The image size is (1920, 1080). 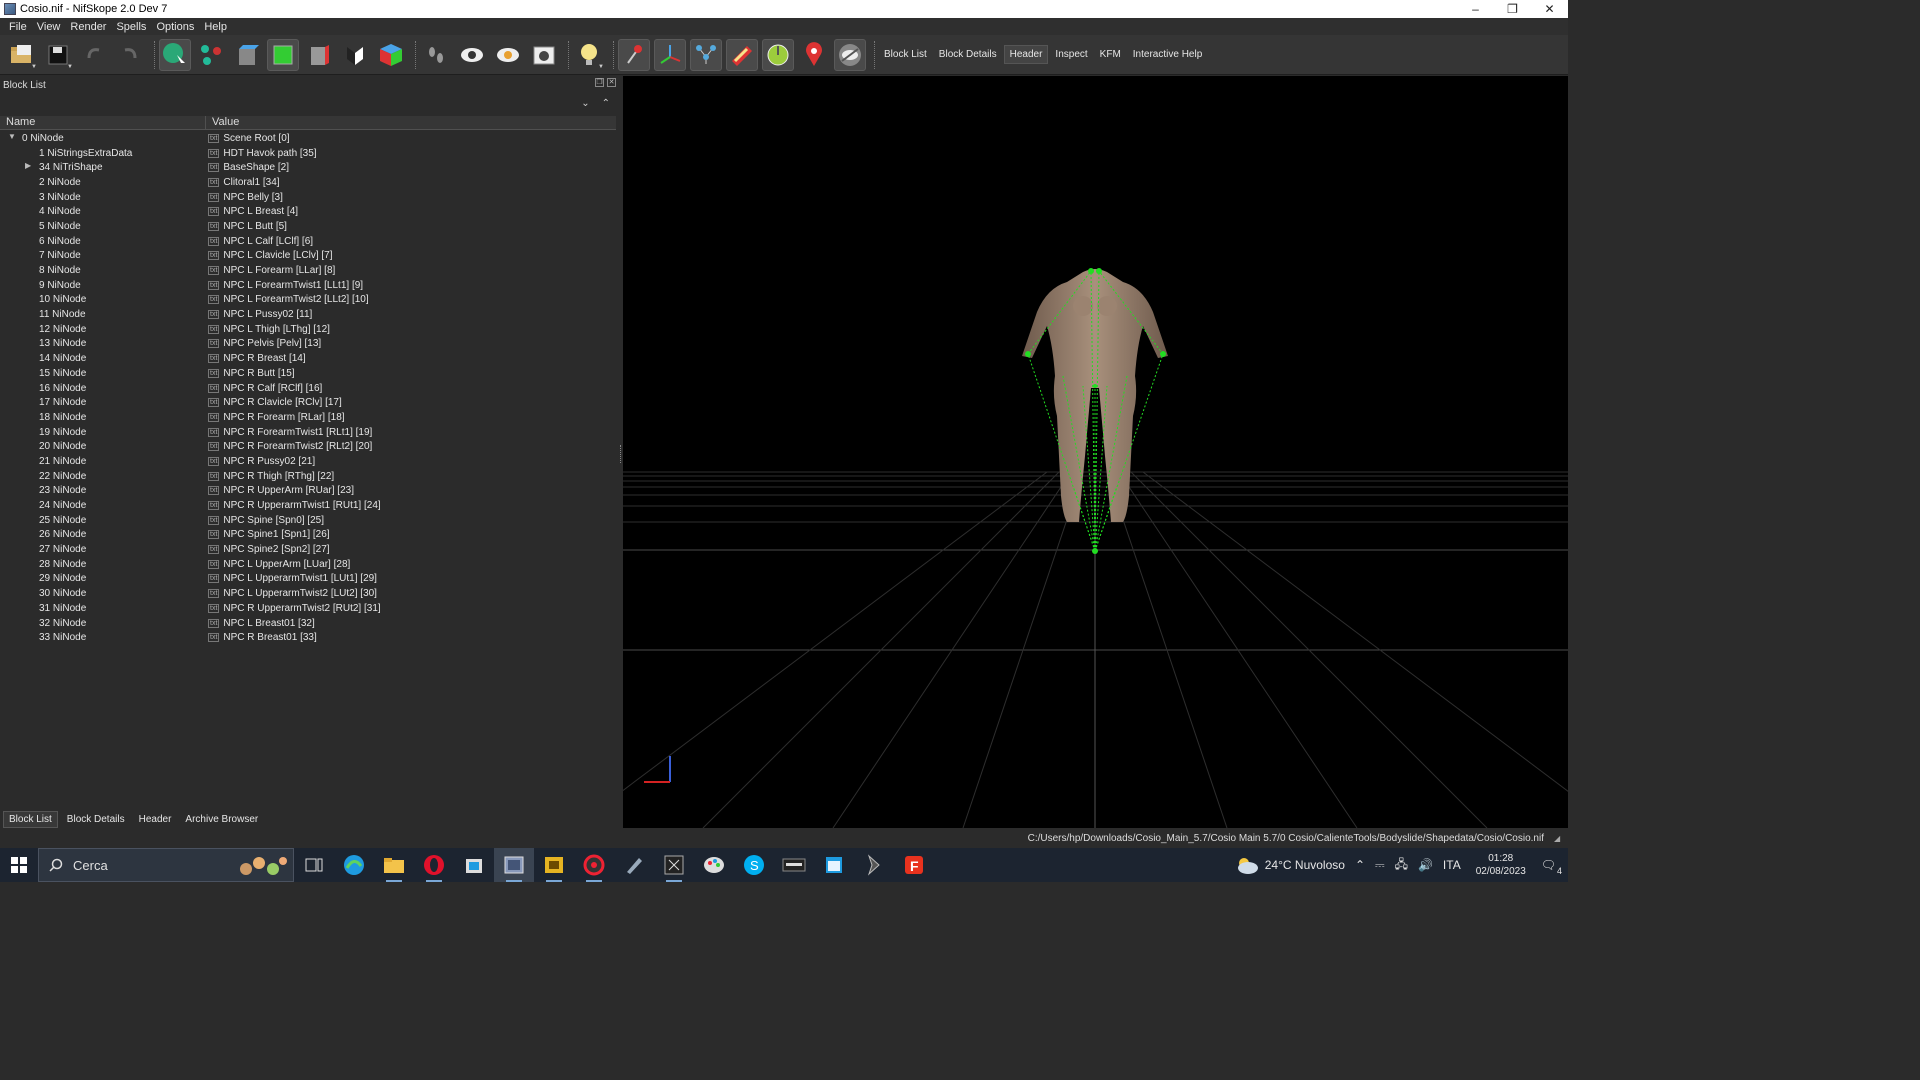 I want to click on menu-render: Render, so click(x=88, y=27).